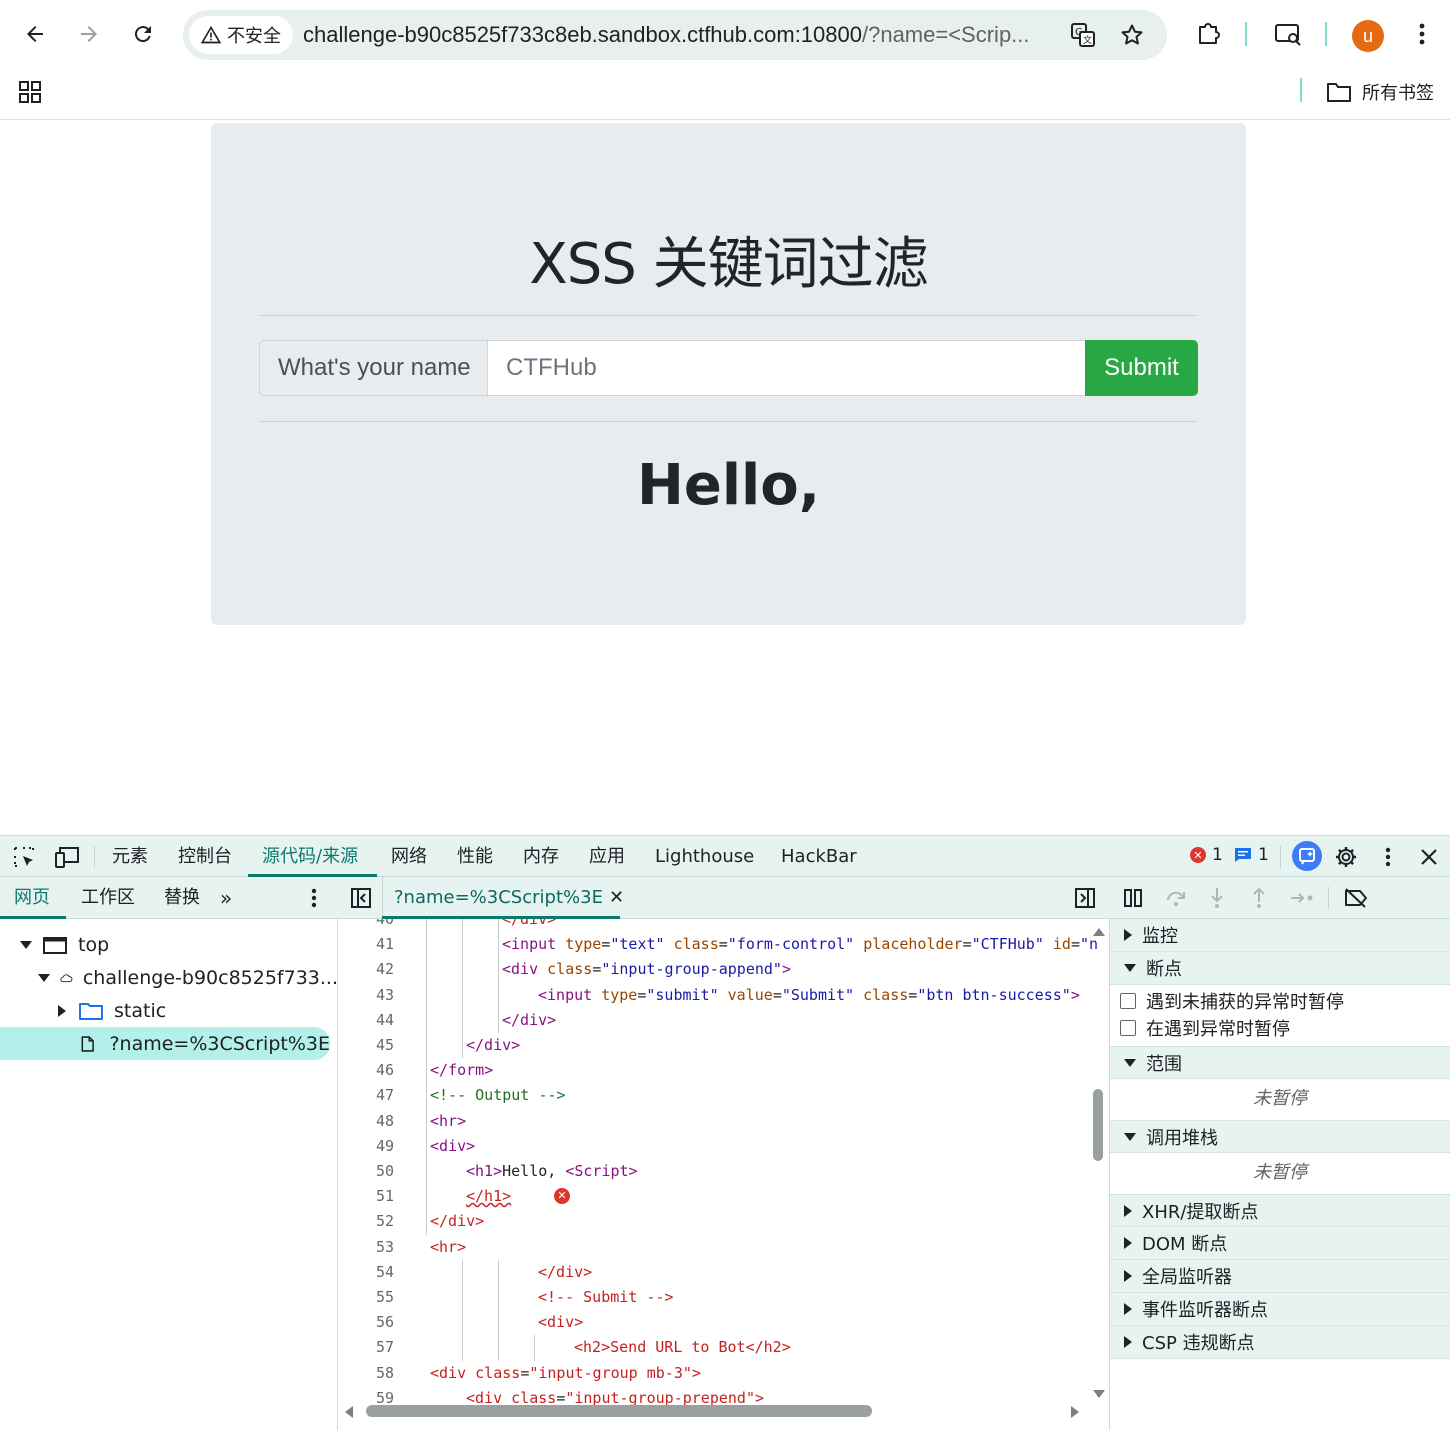 The width and height of the screenshot is (1450, 1430). I want to click on browser-menu-button, so click(1422, 34).